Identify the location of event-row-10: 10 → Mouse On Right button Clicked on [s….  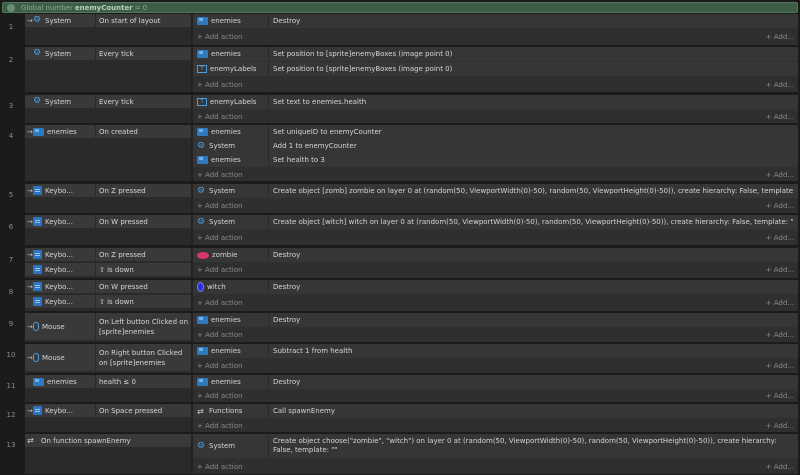
(400, 358).